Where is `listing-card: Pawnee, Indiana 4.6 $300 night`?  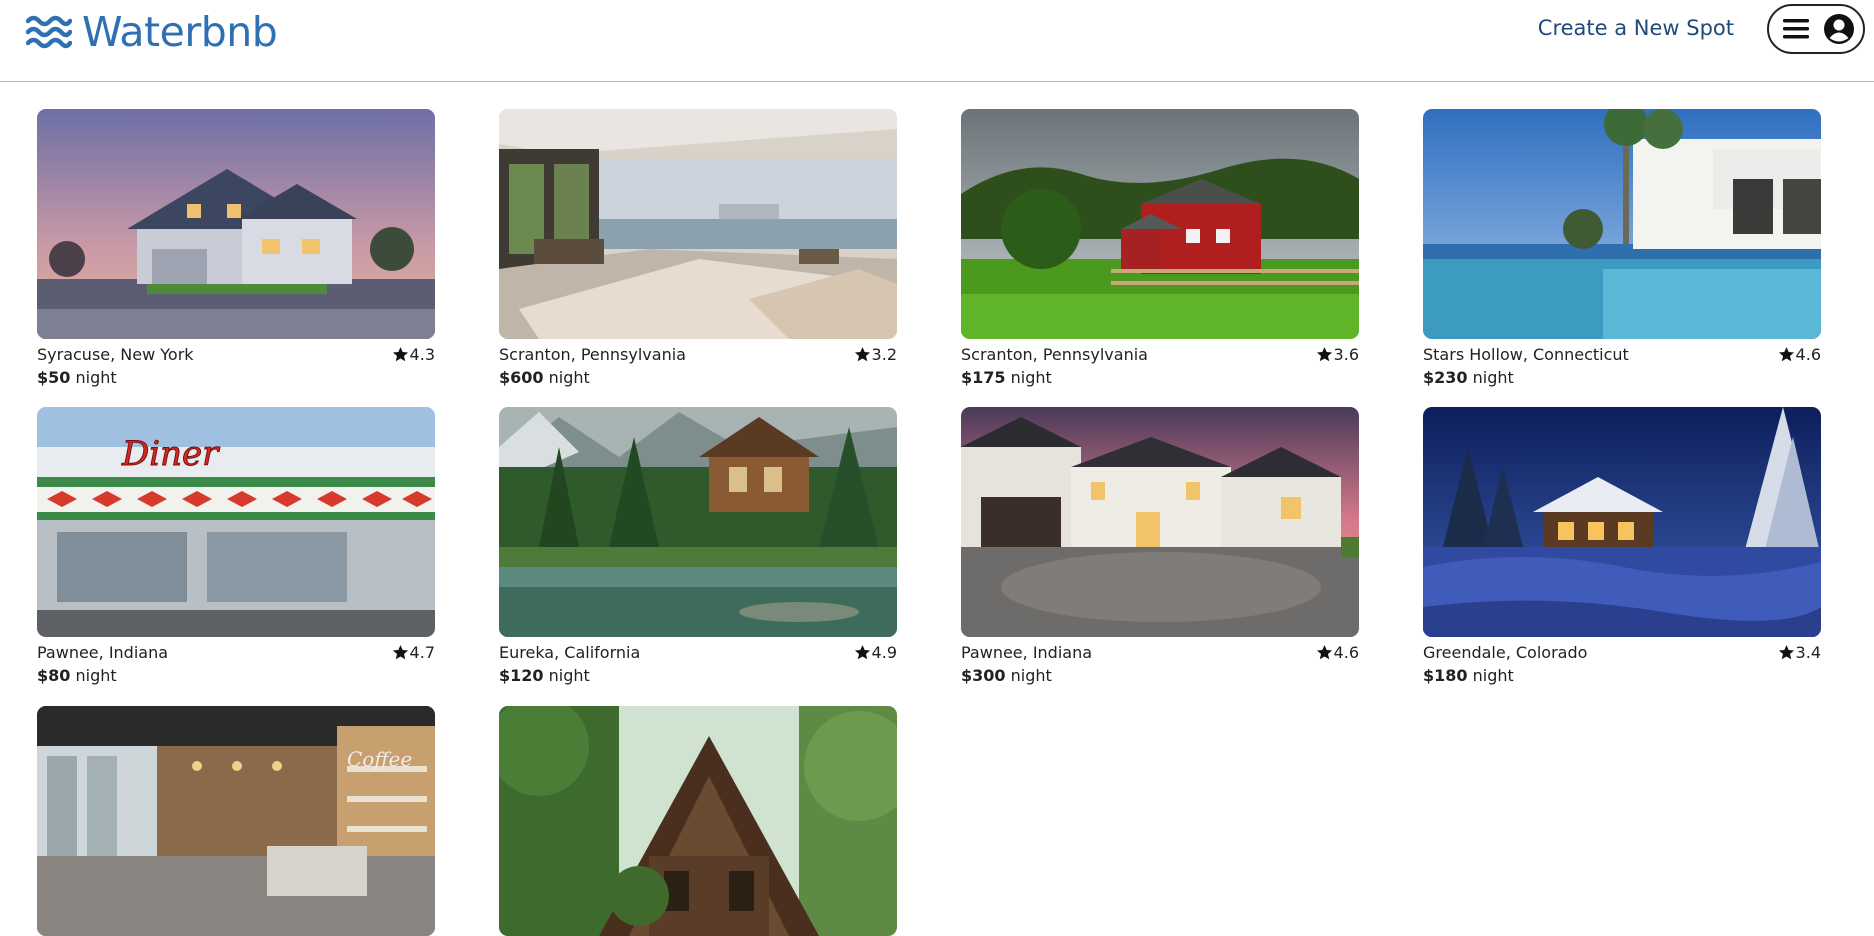
listing-card: Pawnee, Indiana 4.6 $300 night is located at coordinates (1160, 547).